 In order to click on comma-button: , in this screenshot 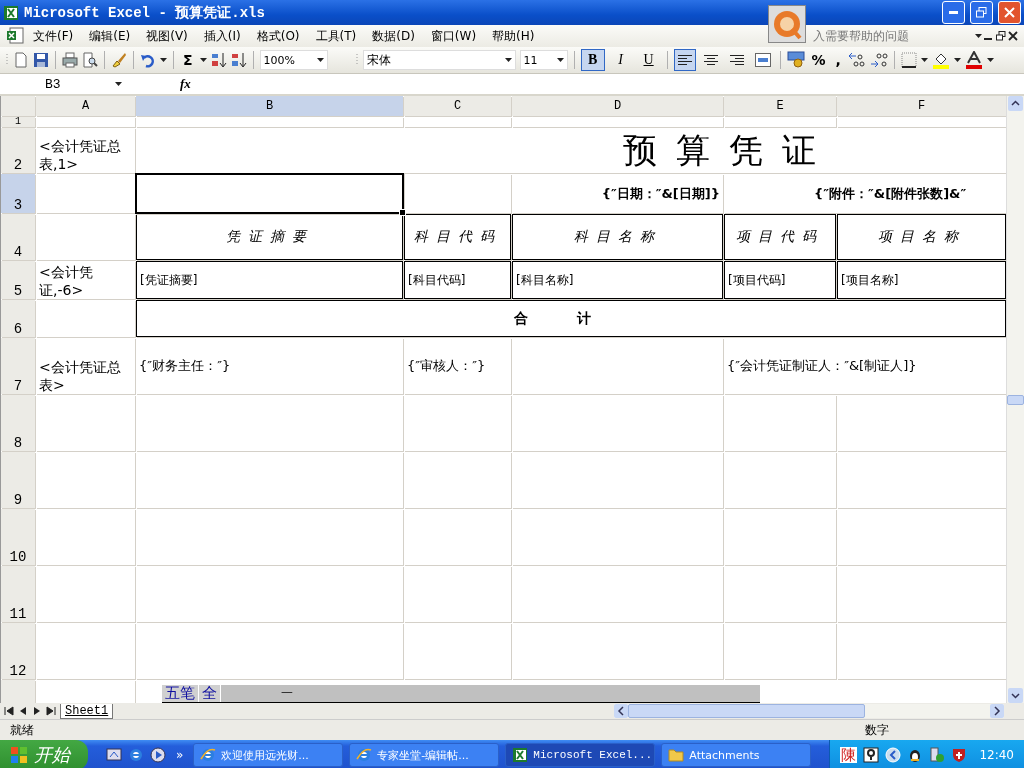, I will do `click(838, 60)`.